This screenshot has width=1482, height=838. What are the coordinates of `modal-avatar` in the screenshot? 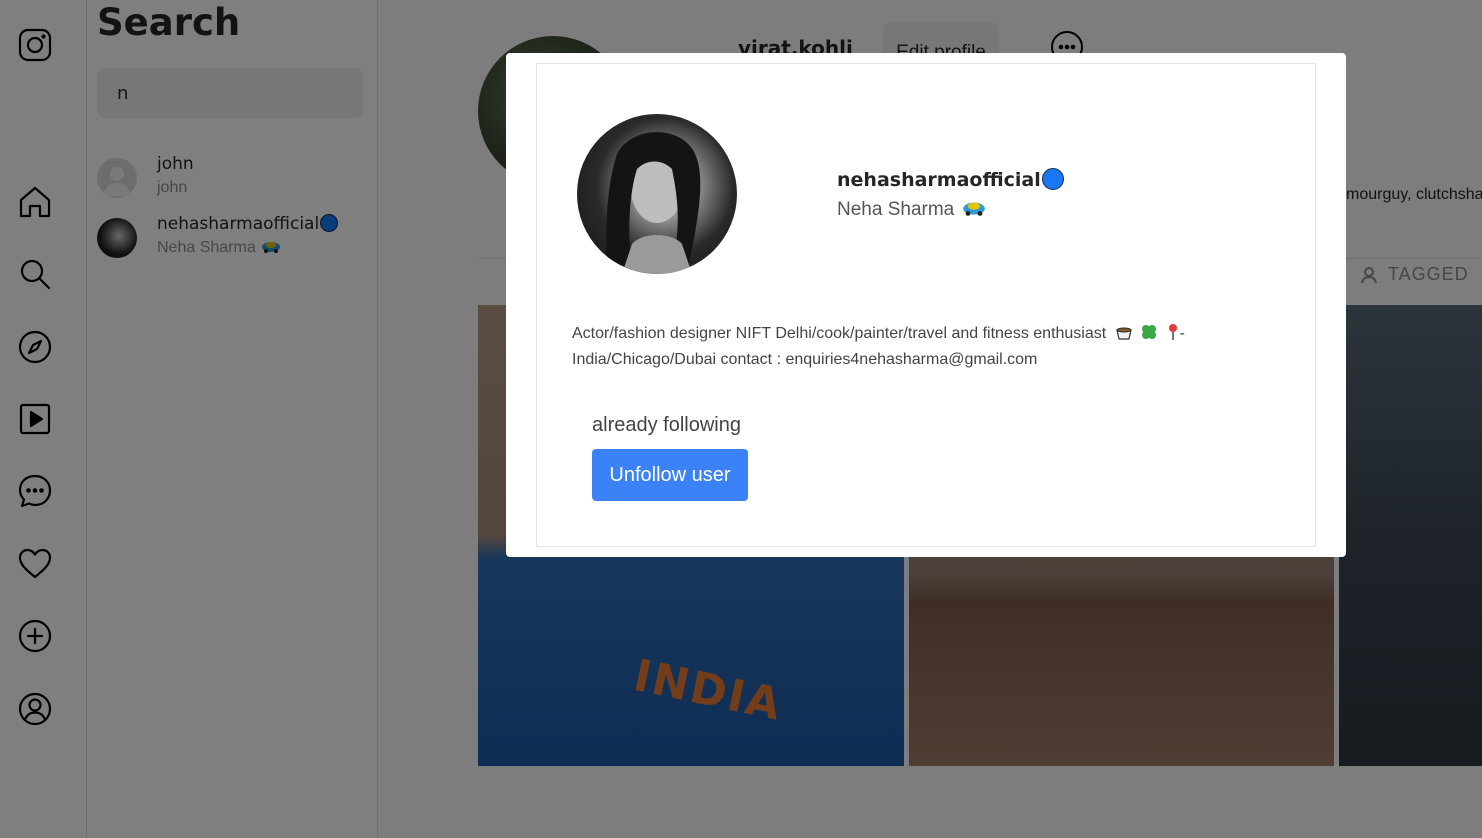 It's located at (657, 194).